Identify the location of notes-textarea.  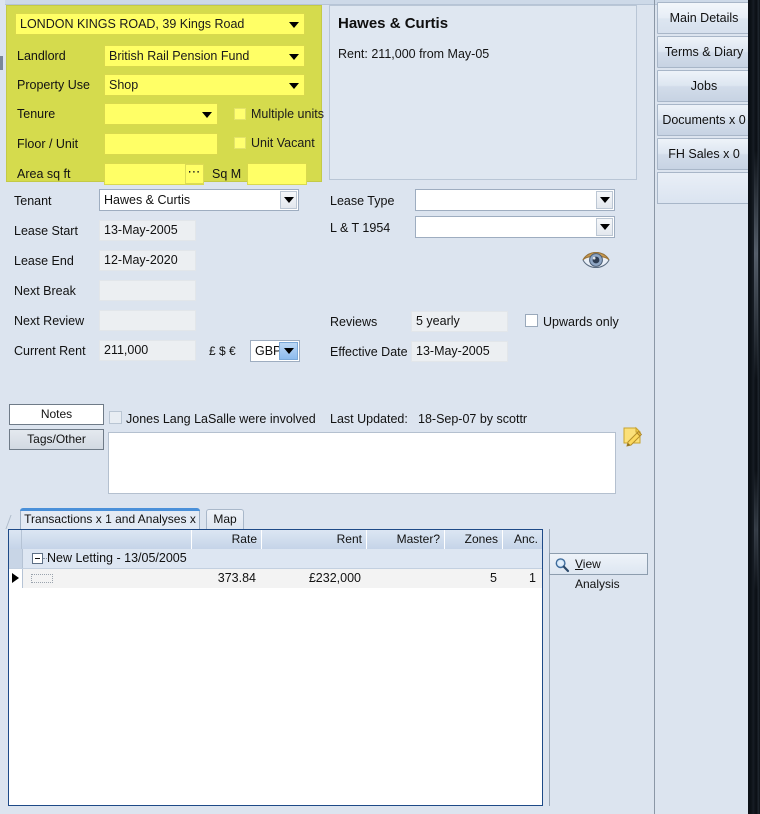
(362, 463).